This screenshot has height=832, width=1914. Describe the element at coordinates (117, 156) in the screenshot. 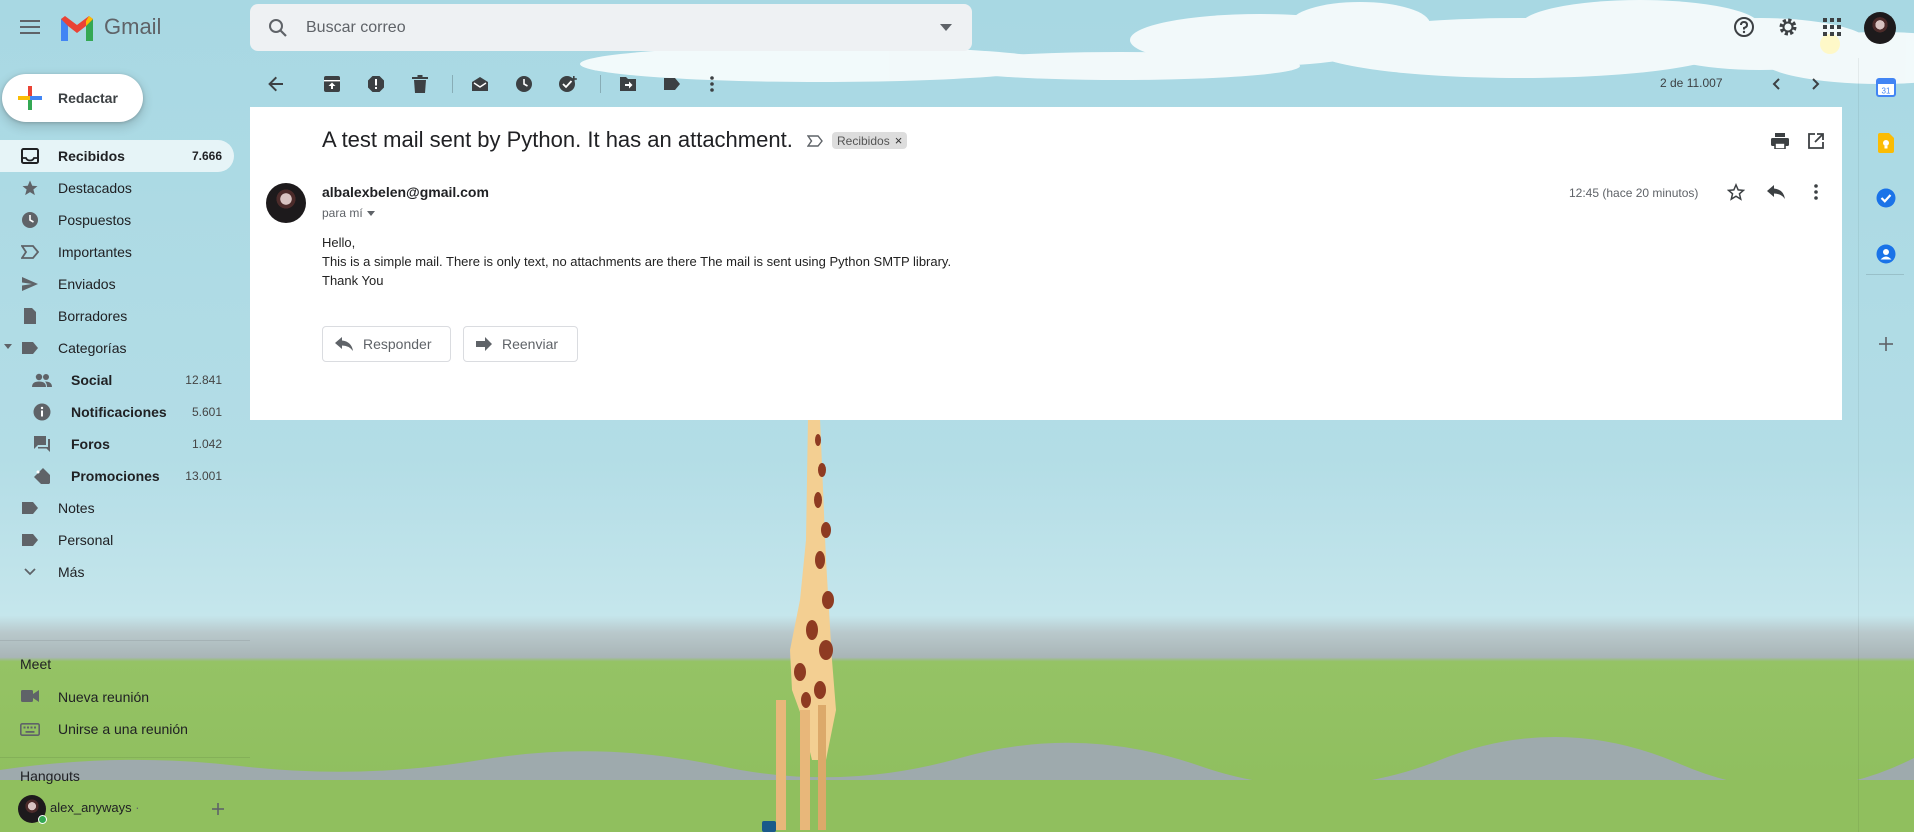

I see `sidebar-item-inbox: Recibidos 7.666` at that location.